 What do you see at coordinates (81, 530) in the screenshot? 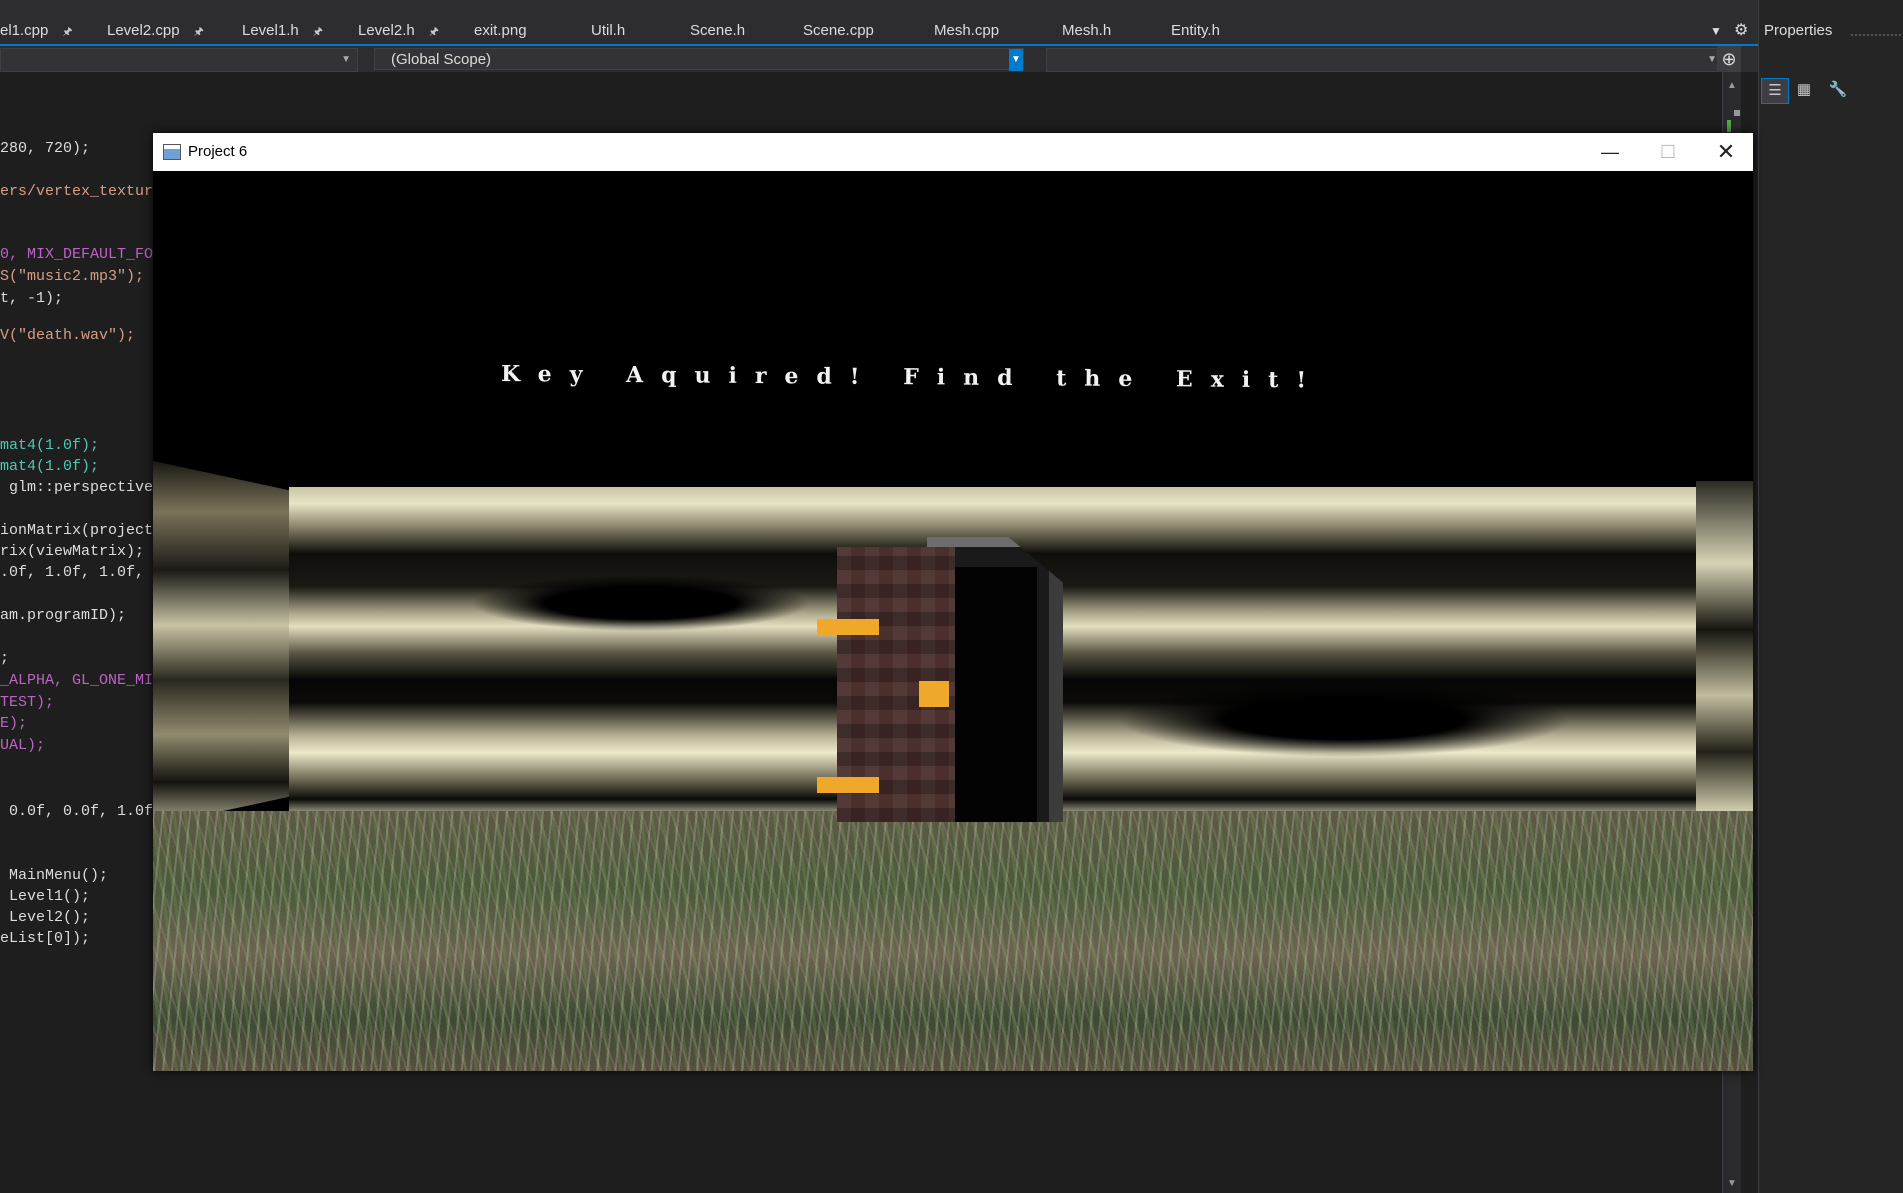
I see `code-line: ionMatrix(projecti` at bounding box center [81, 530].